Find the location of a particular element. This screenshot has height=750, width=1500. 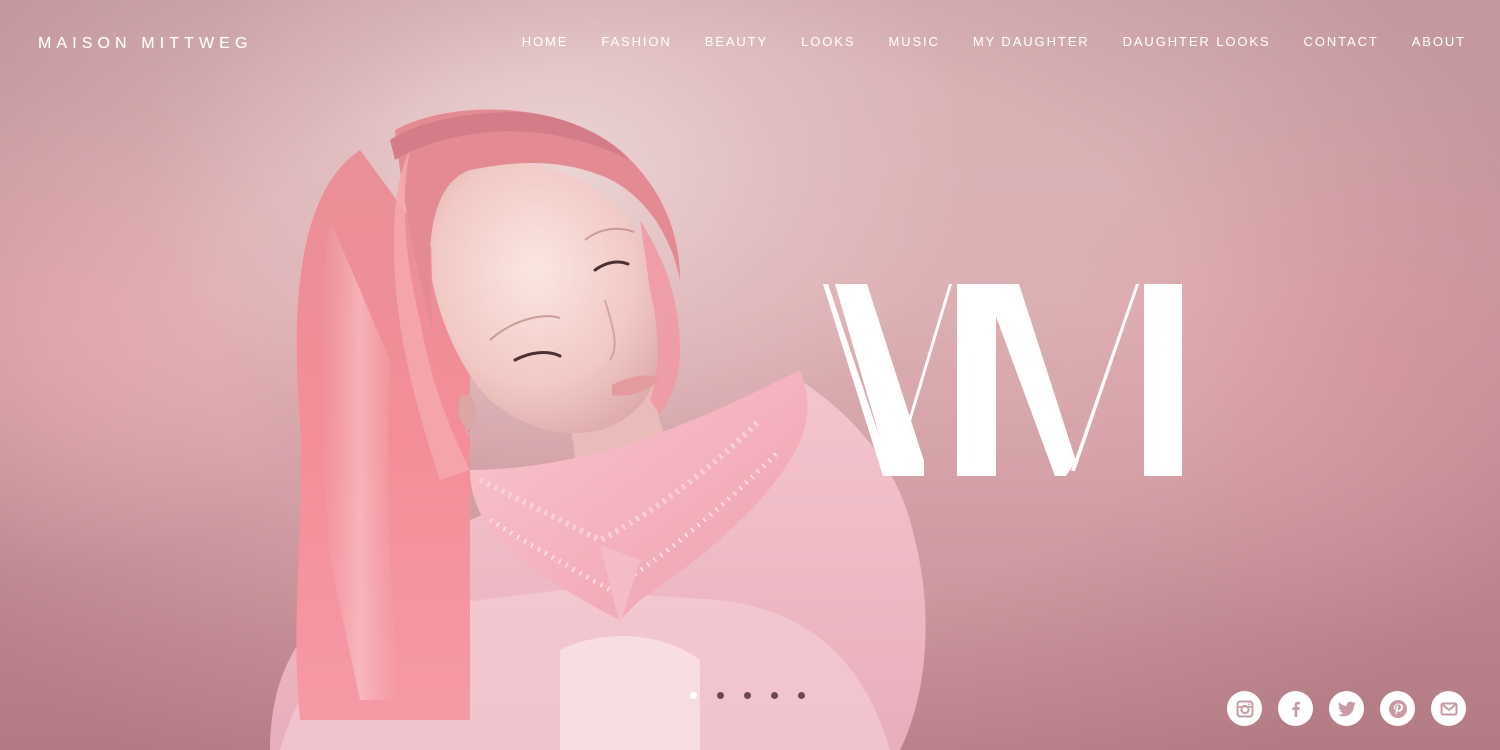

instagram-icon is located at coordinates (1244, 708).